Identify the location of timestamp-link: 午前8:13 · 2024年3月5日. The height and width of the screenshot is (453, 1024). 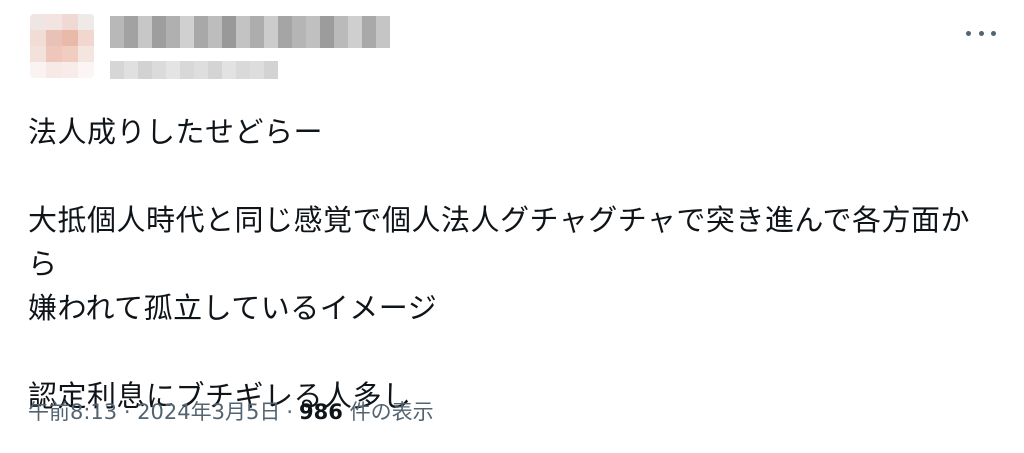
(154, 412).